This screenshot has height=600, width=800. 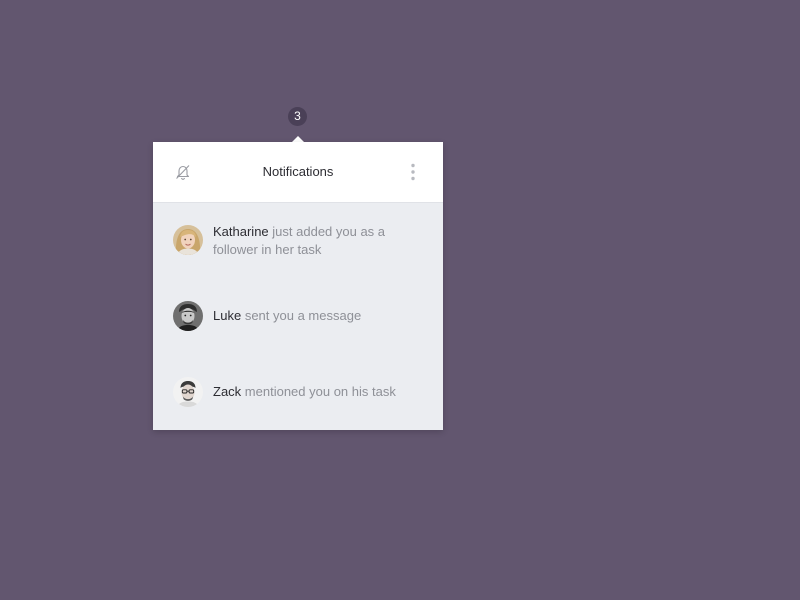 I want to click on notification-text: Zack mentioned you on his task, so click(x=320, y=392).